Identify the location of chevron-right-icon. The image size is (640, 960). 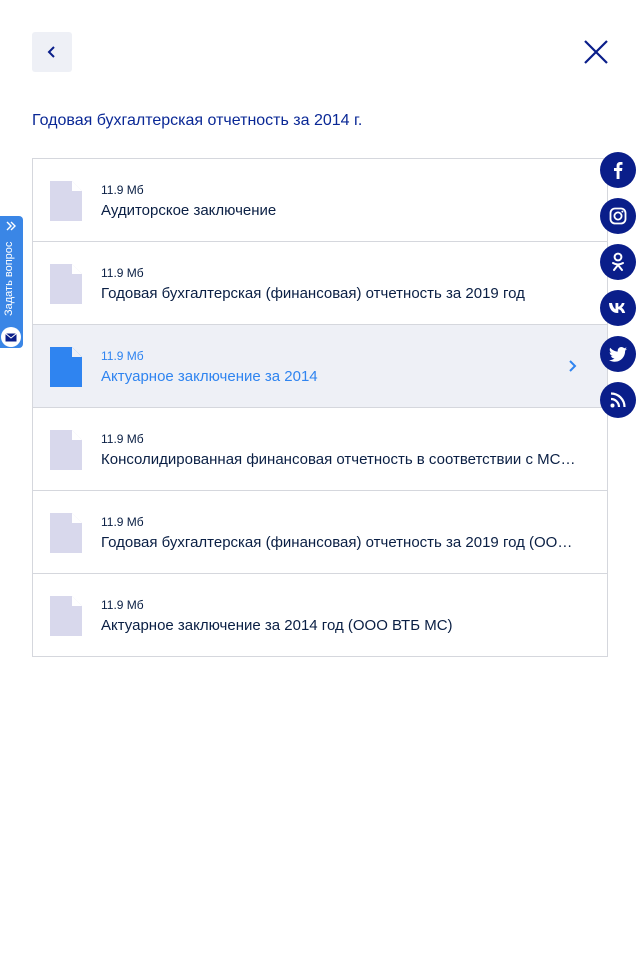
(572, 366).